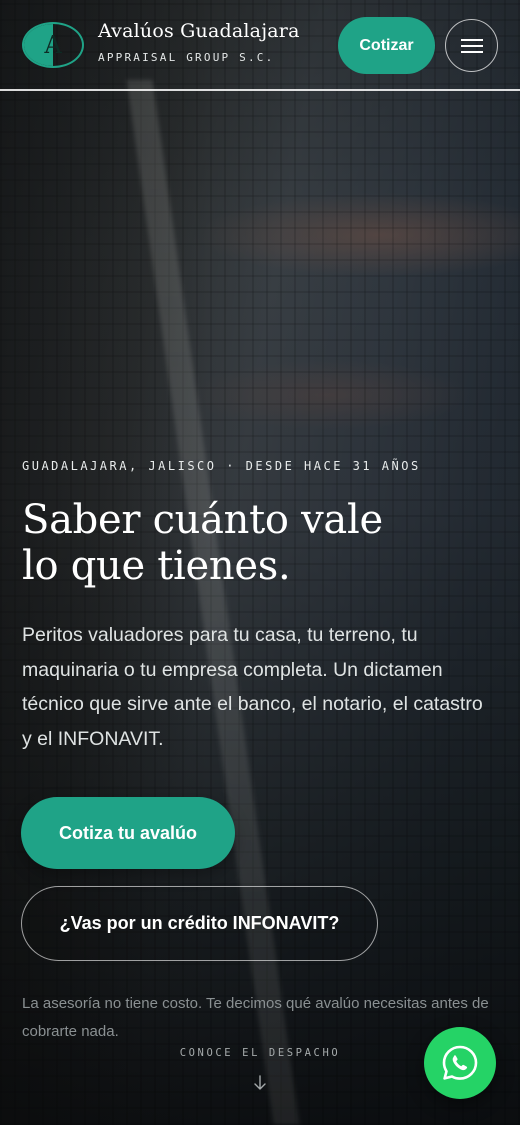  I want to click on brand-name: Avalúos Guadalajara, so click(199, 31).